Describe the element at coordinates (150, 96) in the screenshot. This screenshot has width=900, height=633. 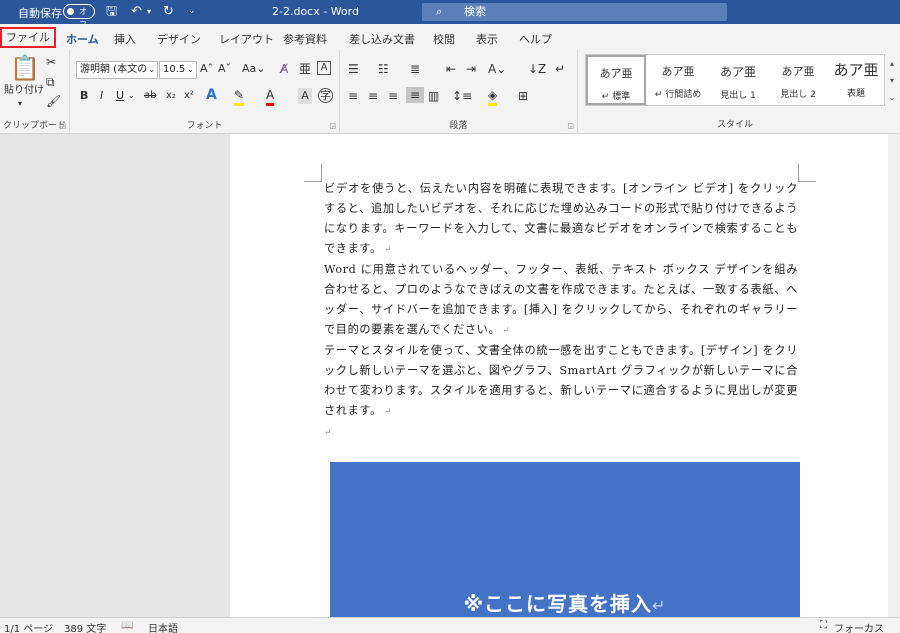
I see `strikethrough-icon: ab` at that location.